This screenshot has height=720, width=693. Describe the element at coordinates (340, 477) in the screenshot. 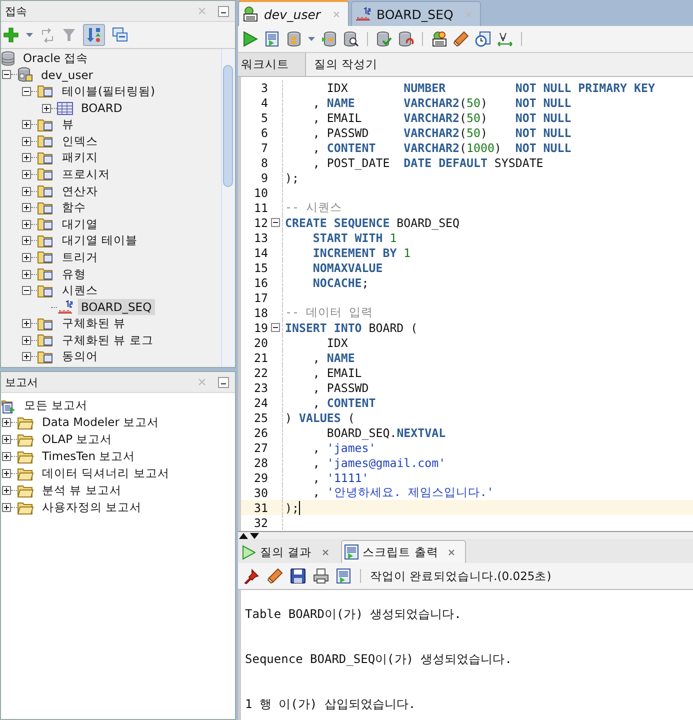

I see `code-line: , '1111'` at that location.